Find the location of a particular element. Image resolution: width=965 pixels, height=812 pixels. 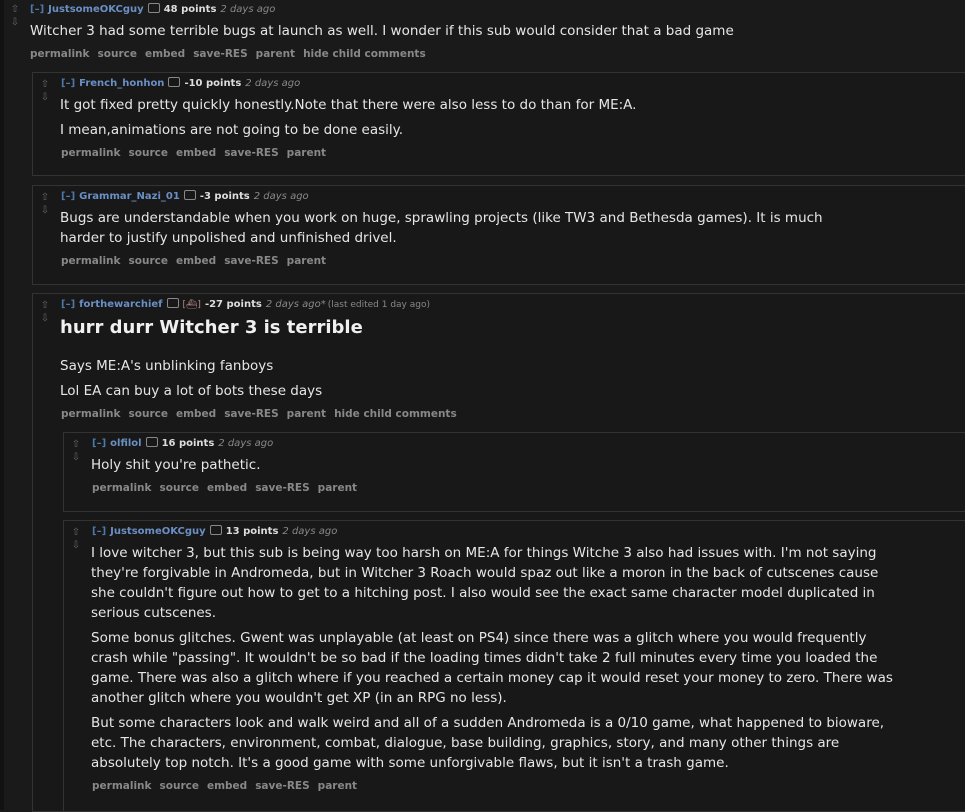

comment-paragraph: serious cutscenes. is located at coordinates (154, 613).